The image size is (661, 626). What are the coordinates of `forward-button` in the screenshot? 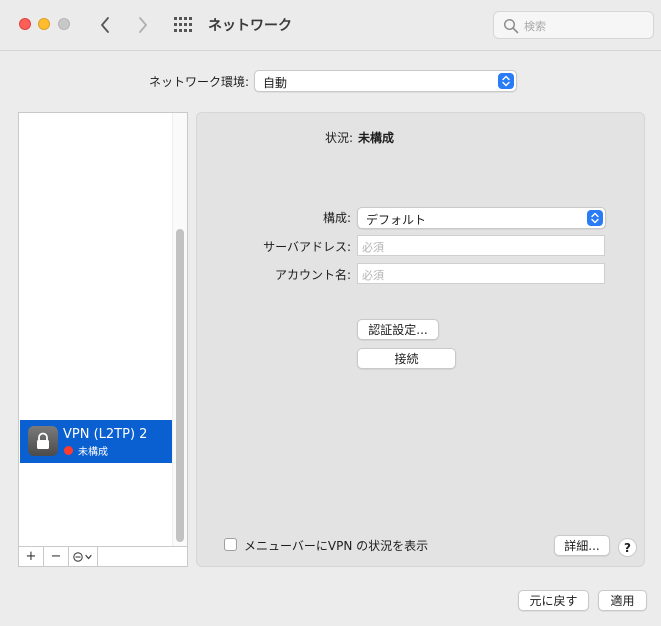 It's located at (143, 25).